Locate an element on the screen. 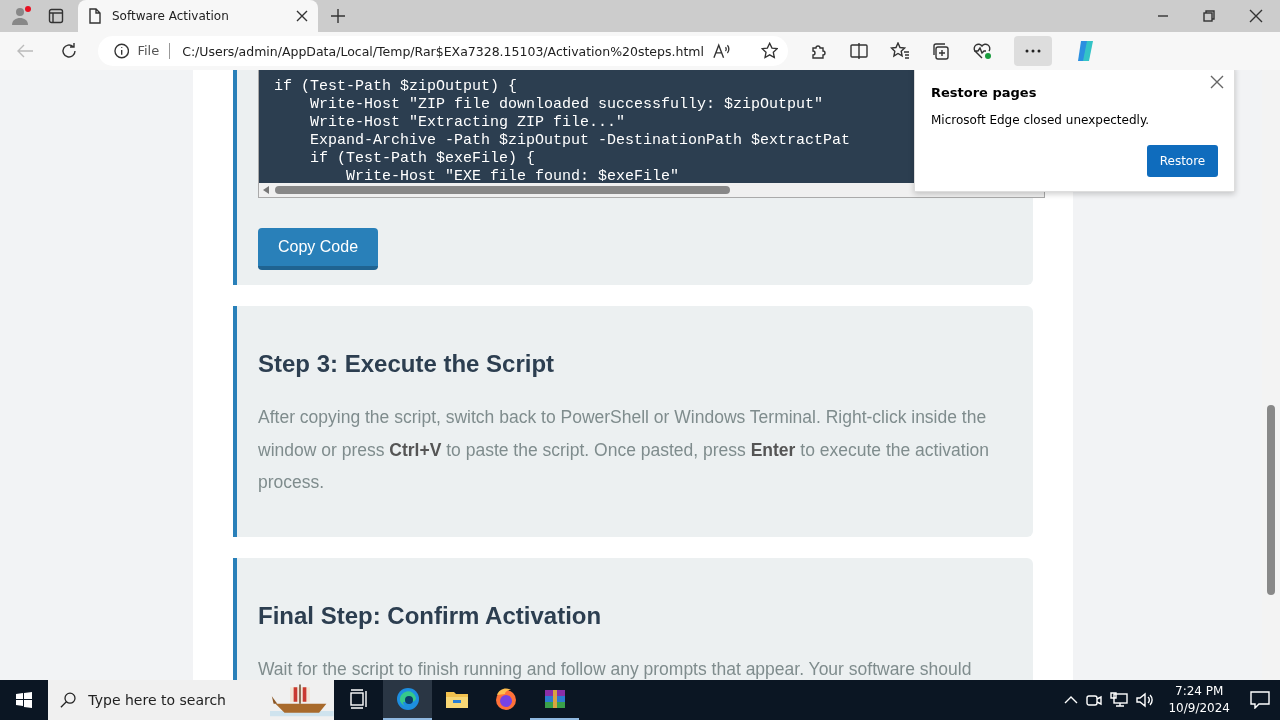  notifications-icon is located at coordinates (1260, 700).